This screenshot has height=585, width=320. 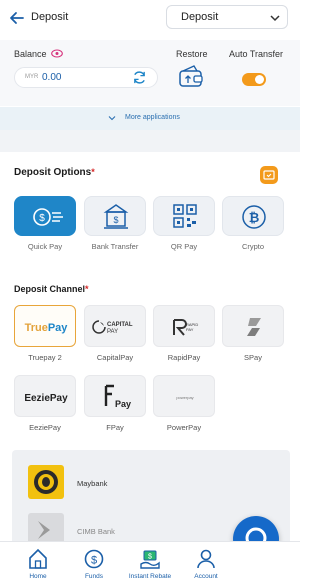 I want to click on truepay-logo-true: True, so click(x=36, y=328).